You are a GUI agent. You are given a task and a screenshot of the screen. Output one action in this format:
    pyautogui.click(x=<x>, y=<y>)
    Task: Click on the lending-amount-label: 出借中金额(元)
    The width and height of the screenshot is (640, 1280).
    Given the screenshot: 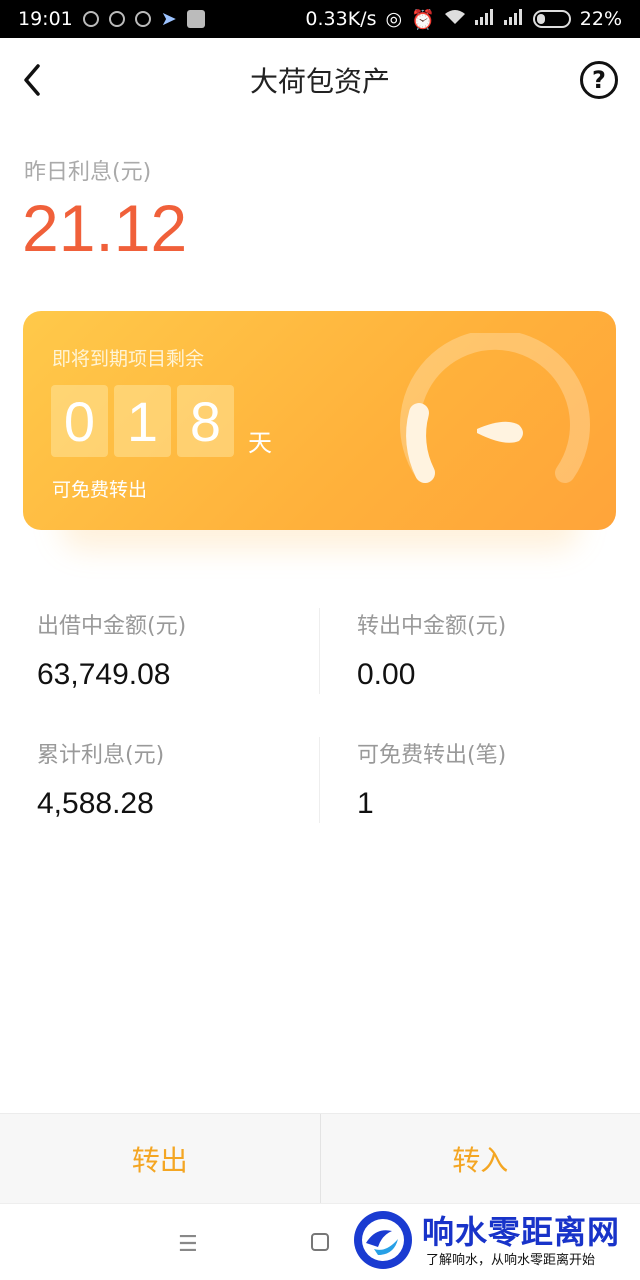 What is the action you would take?
    pyautogui.click(x=112, y=626)
    